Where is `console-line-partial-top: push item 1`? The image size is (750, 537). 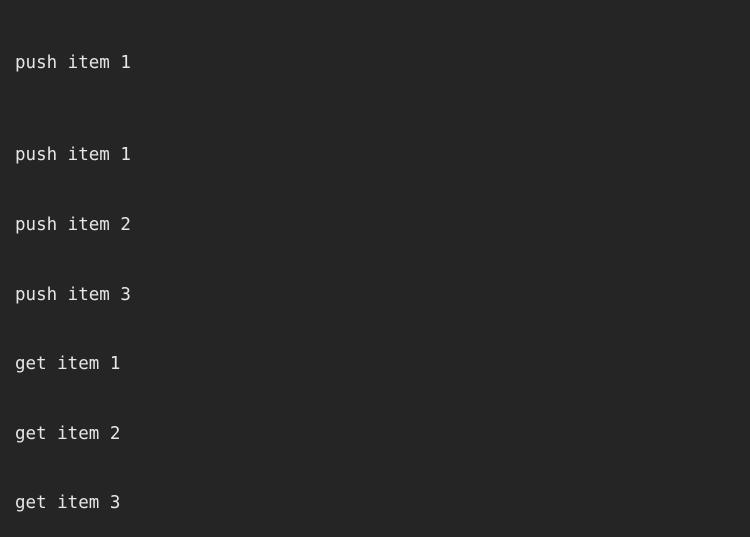 console-line-partial-top: push item 1 is located at coordinates (73, 62).